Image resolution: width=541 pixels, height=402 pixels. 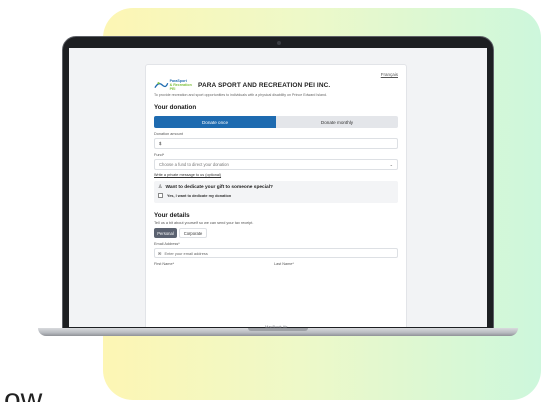 I want to click on org-logo: ParaSport & Recreation PEI, so click(x=175, y=85).